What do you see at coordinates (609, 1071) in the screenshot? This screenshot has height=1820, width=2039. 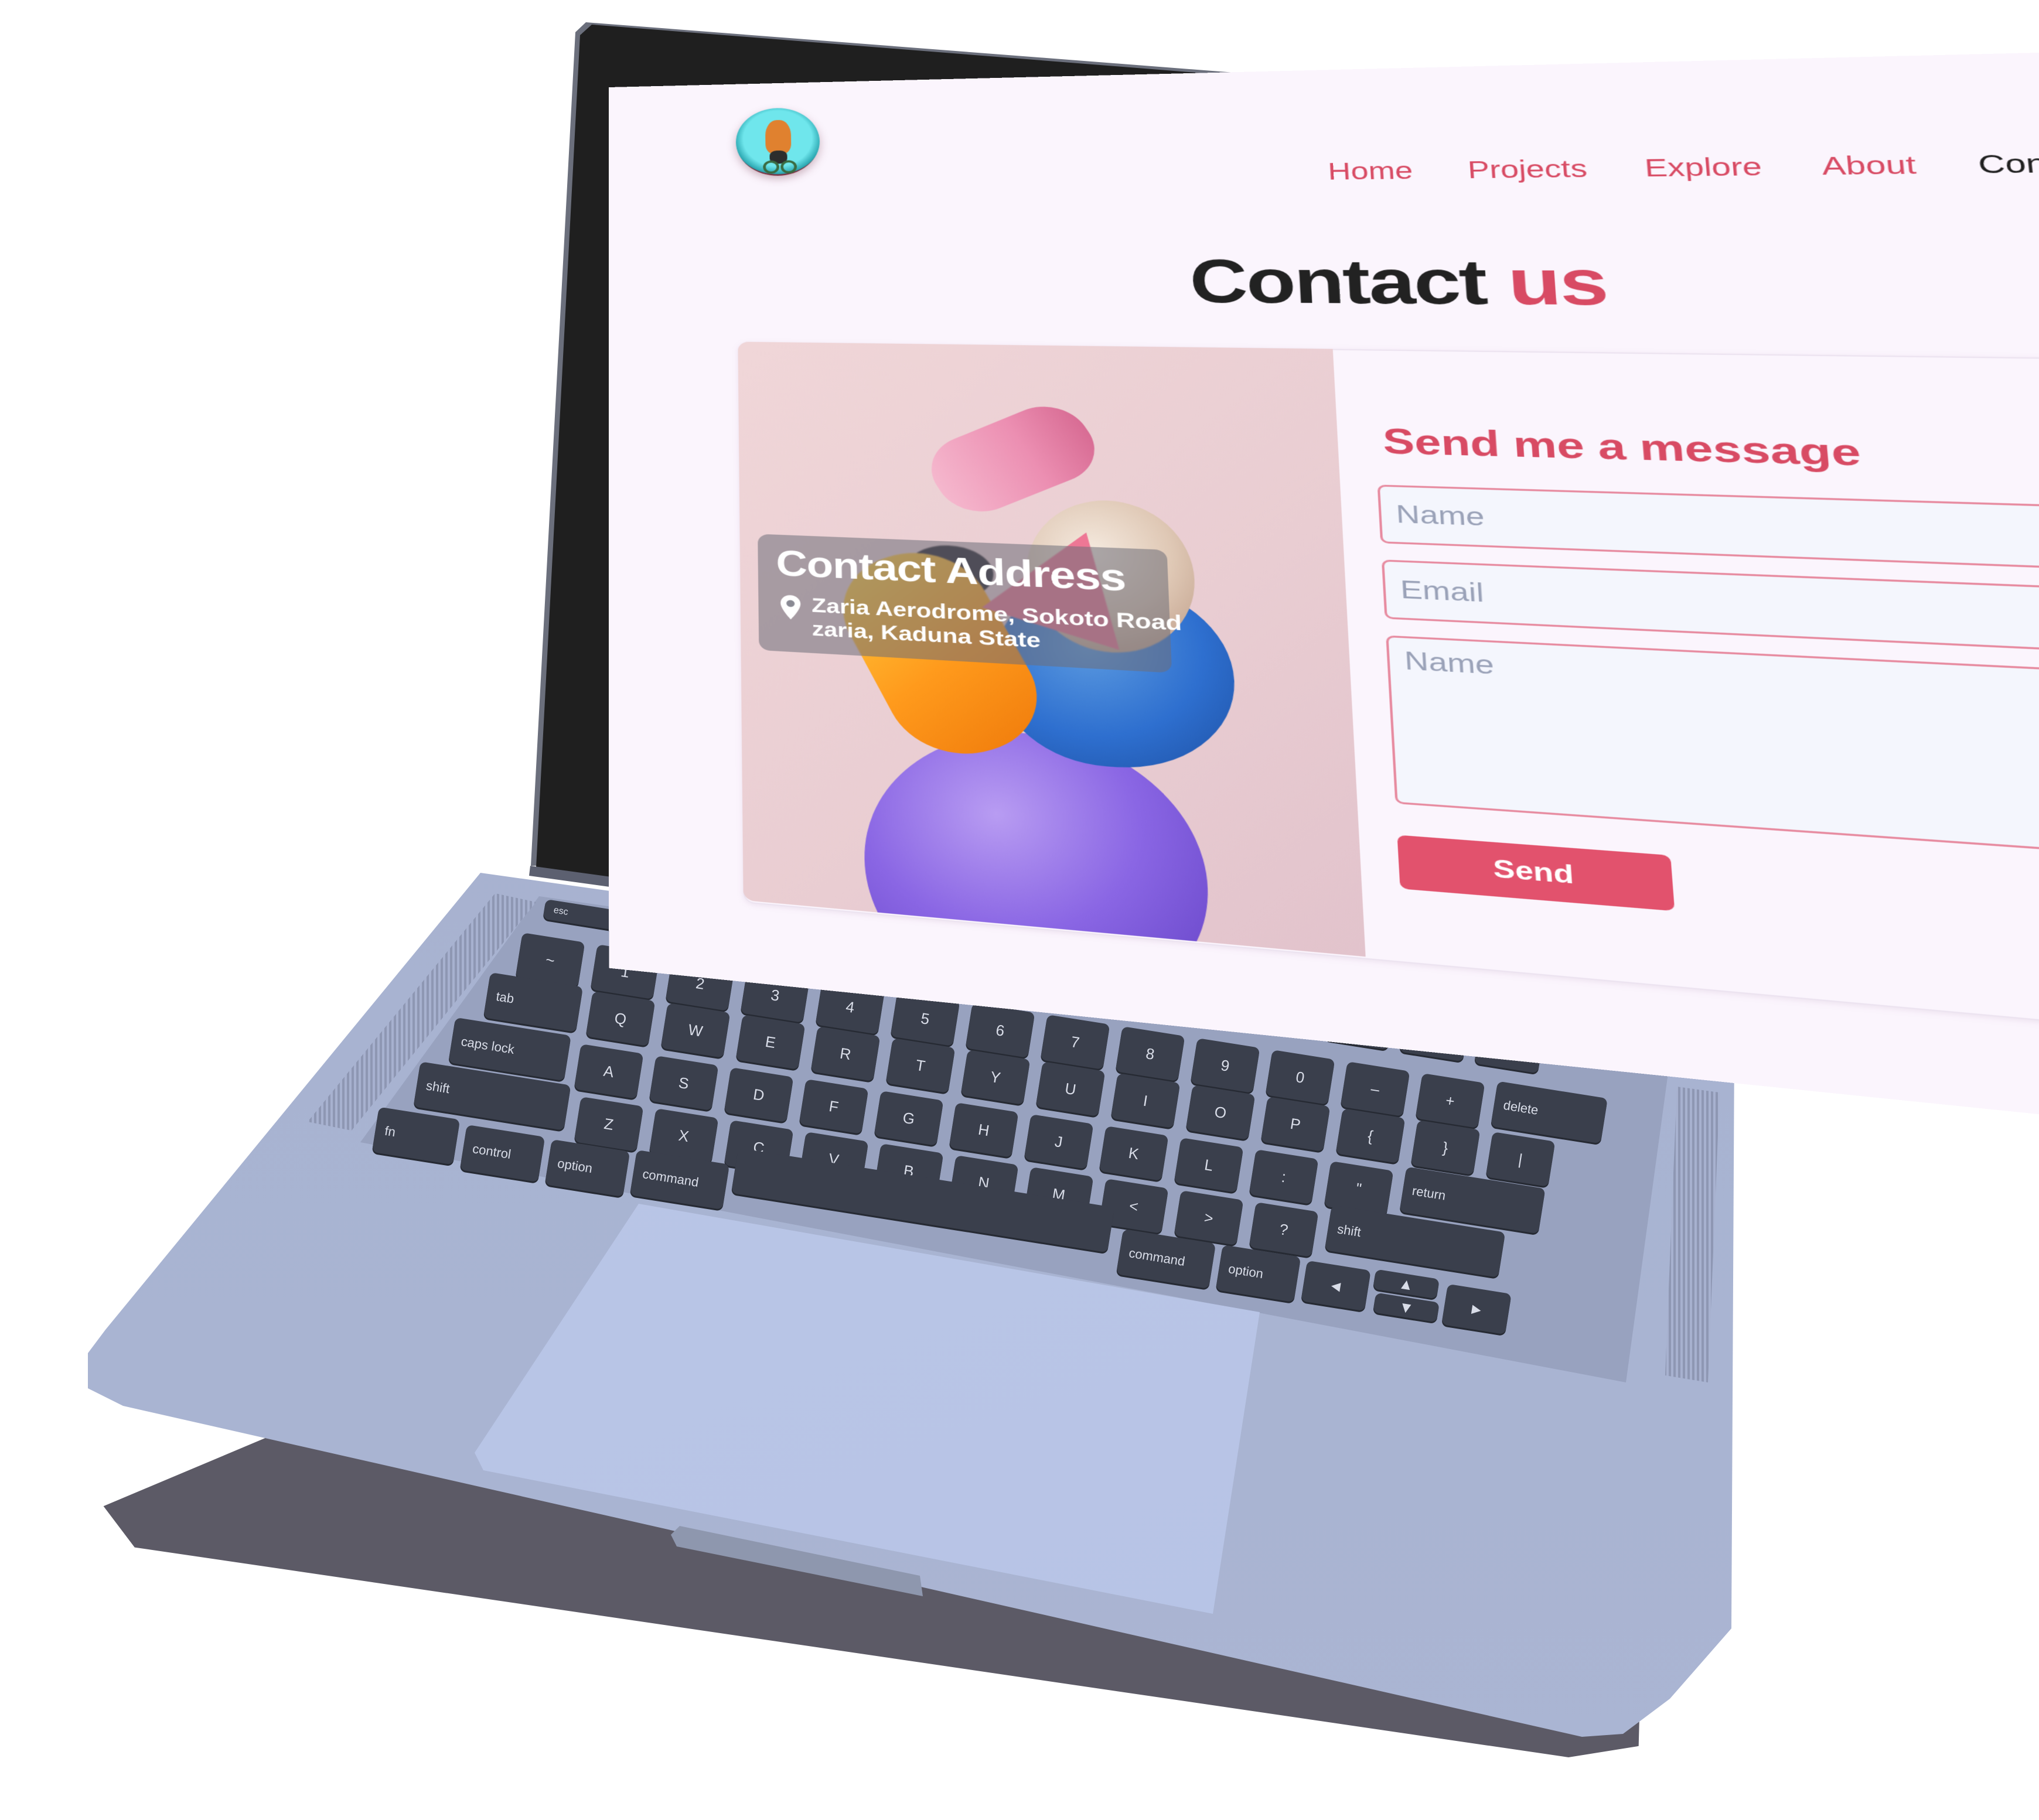 I see `key-a-row-0: A` at bounding box center [609, 1071].